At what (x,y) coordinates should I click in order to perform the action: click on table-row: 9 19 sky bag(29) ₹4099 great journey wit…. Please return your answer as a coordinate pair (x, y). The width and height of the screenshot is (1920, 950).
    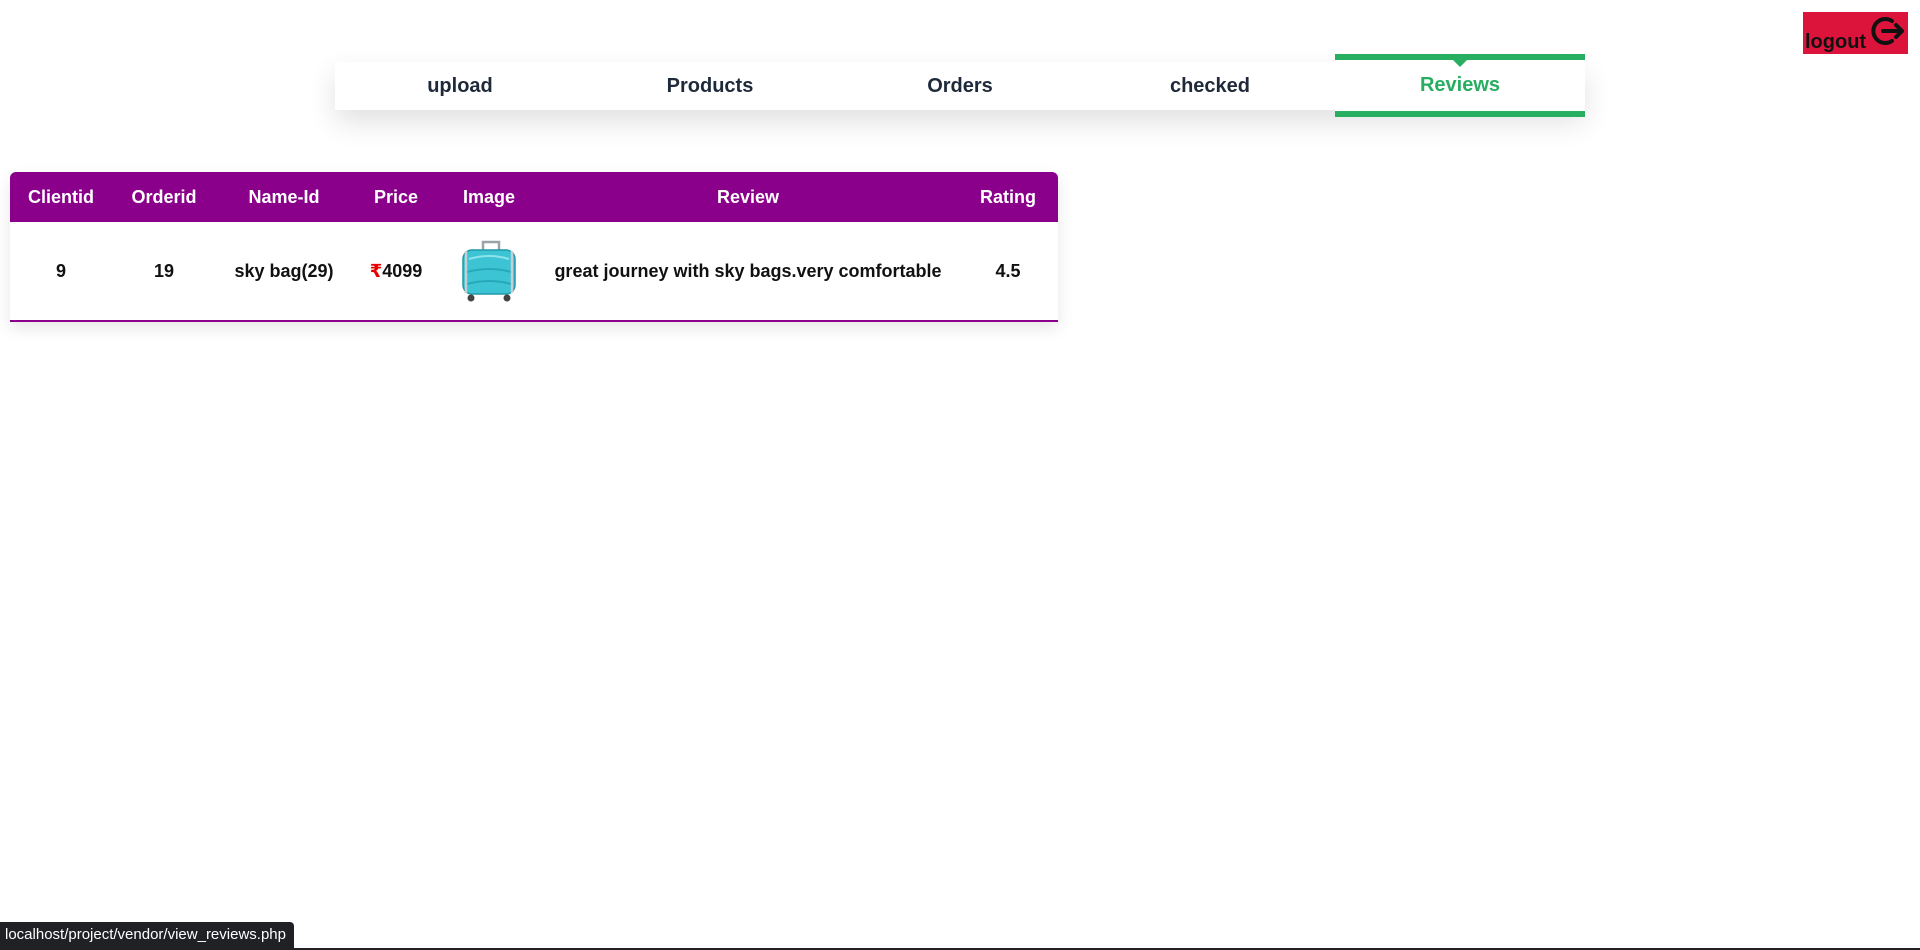
    Looking at the image, I should click on (534, 271).